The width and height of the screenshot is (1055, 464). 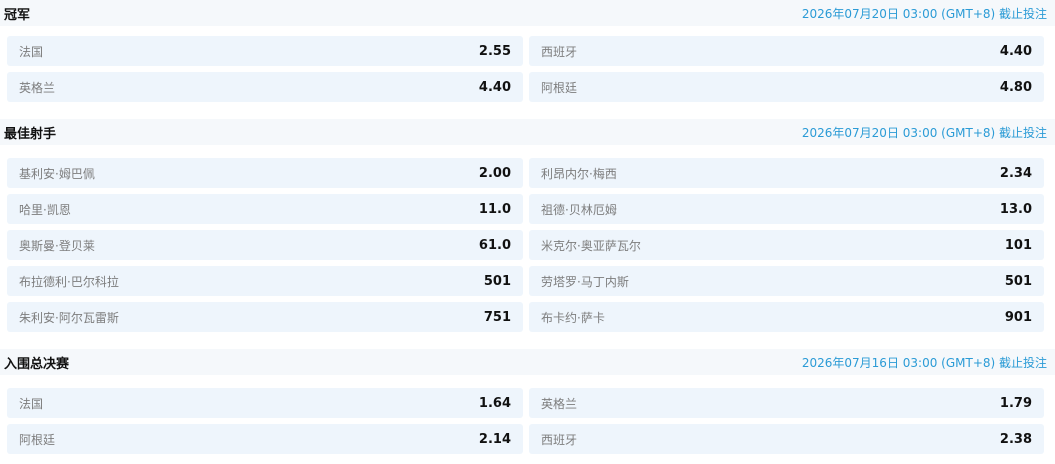 What do you see at coordinates (527, 87) in the screenshot?
I see `odds-row: 英格兰 4.40 阿根廷 4.80` at bounding box center [527, 87].